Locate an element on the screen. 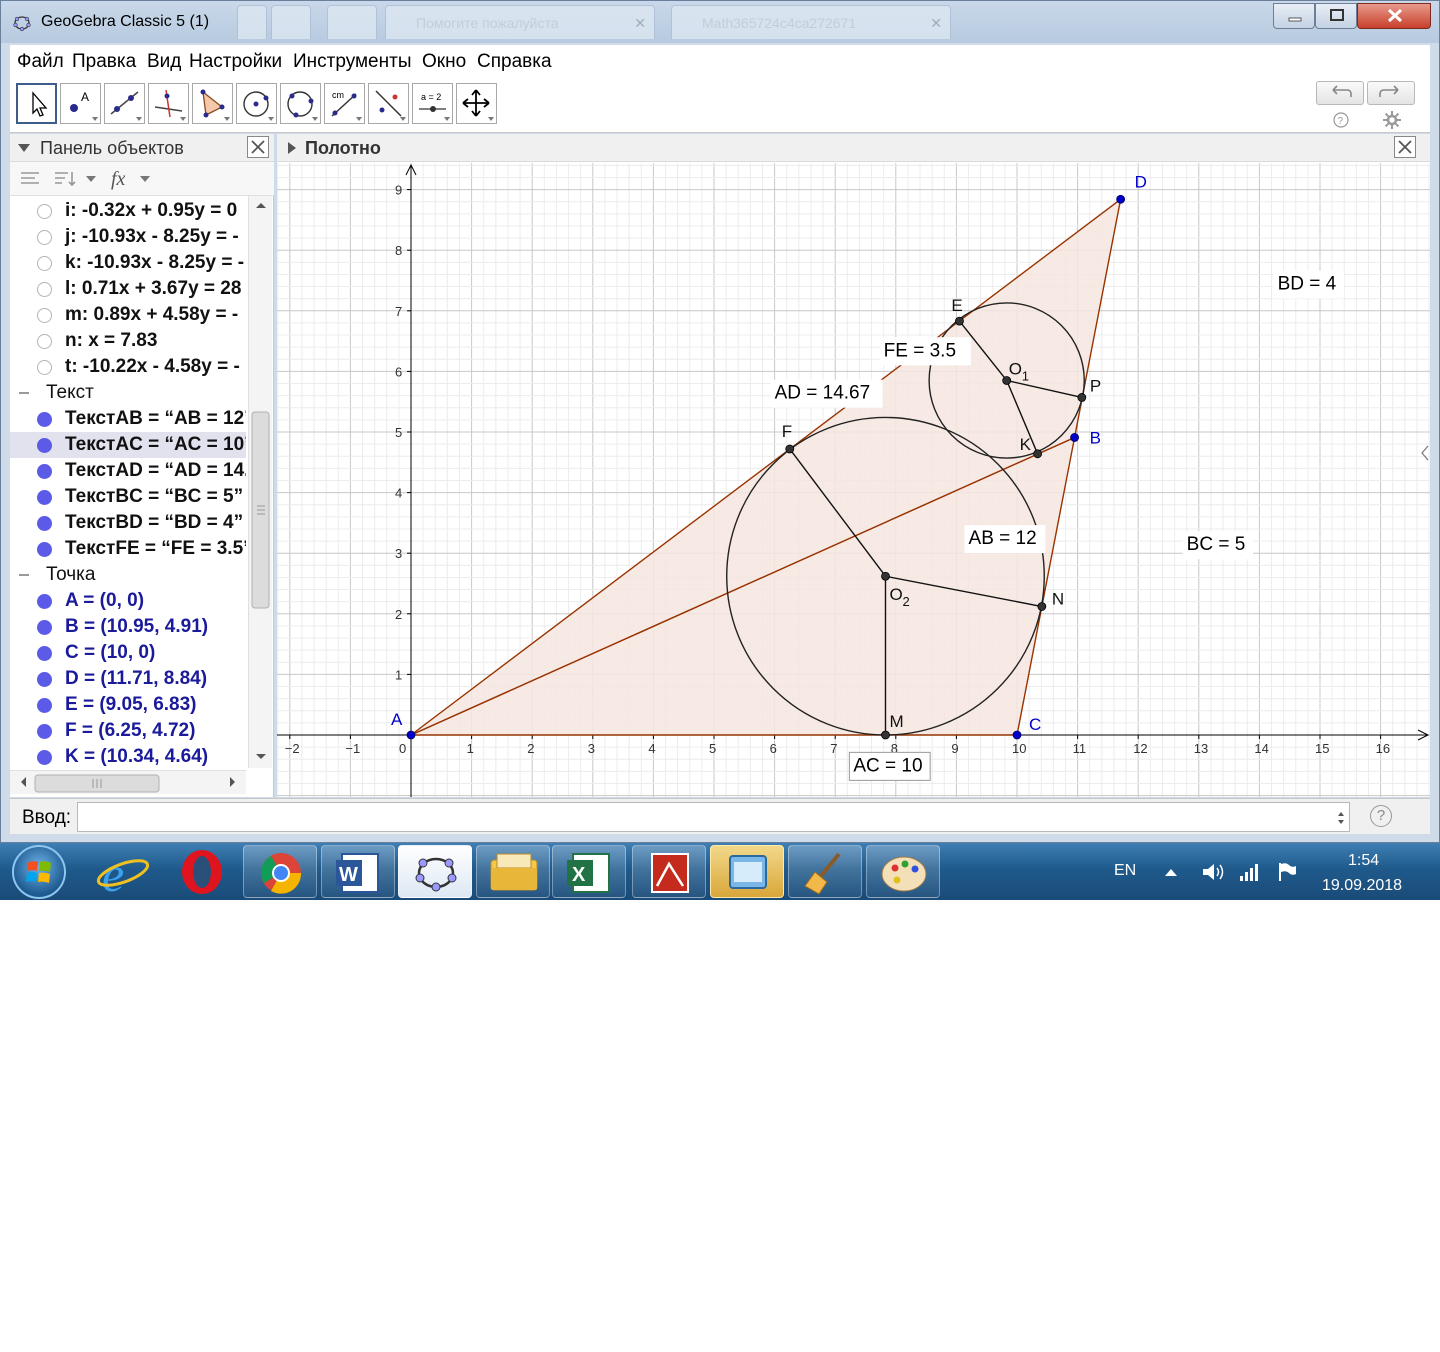  reflect-tool-button is located at coordinates (388, 103).